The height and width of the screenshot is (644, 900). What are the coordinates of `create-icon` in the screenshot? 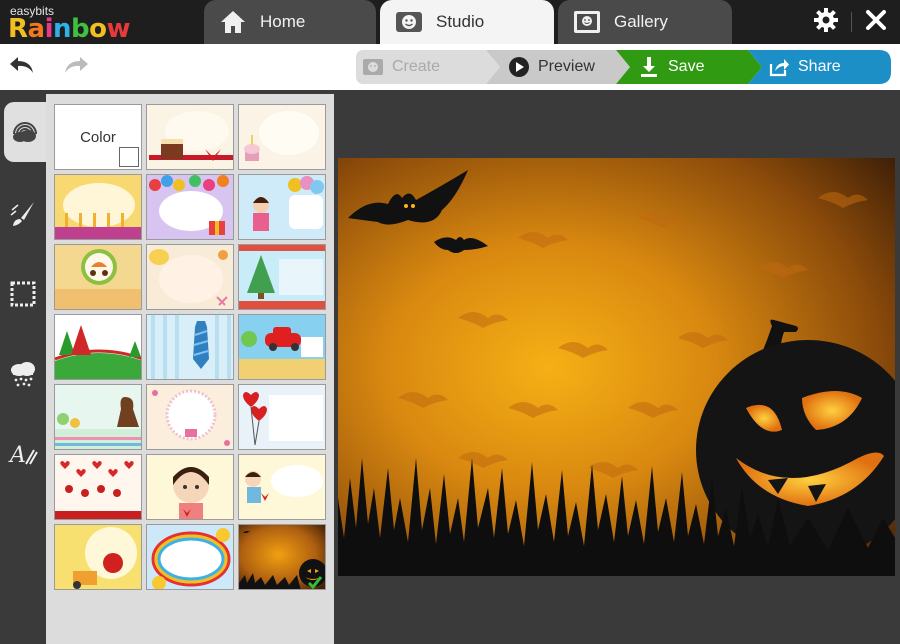 It's located at (373, 67).